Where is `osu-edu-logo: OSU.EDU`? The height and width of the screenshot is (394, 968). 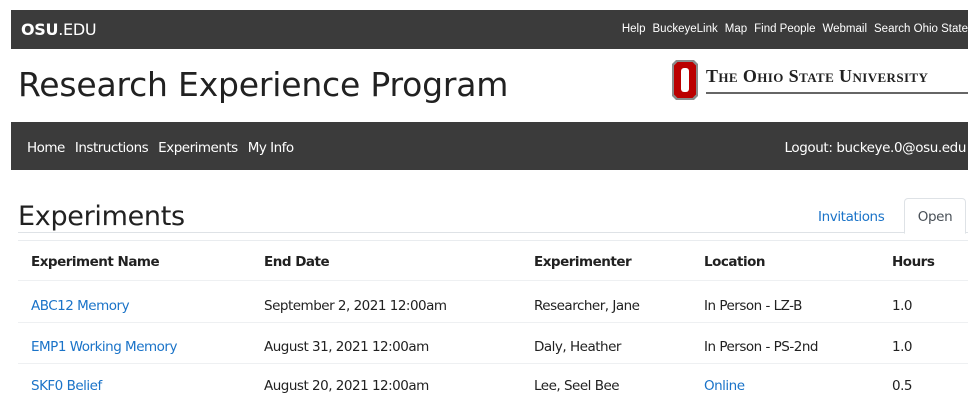 osu-edu-logo: OSU.EDU is located at coordinates (59, 29).